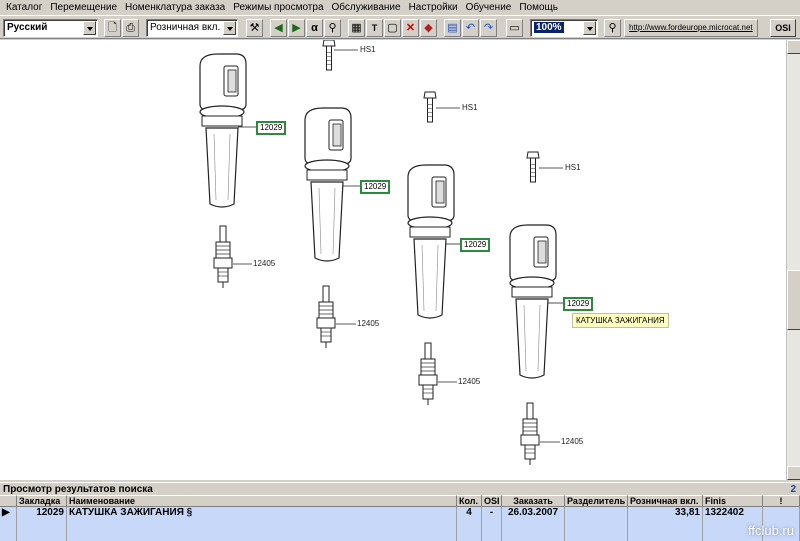  I want to click on callout-bolt-1: HS1, so click(368, 50).